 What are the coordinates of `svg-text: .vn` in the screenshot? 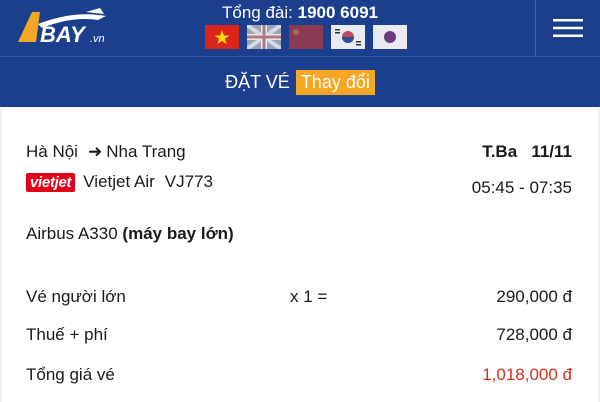 It's located at (97, 39).